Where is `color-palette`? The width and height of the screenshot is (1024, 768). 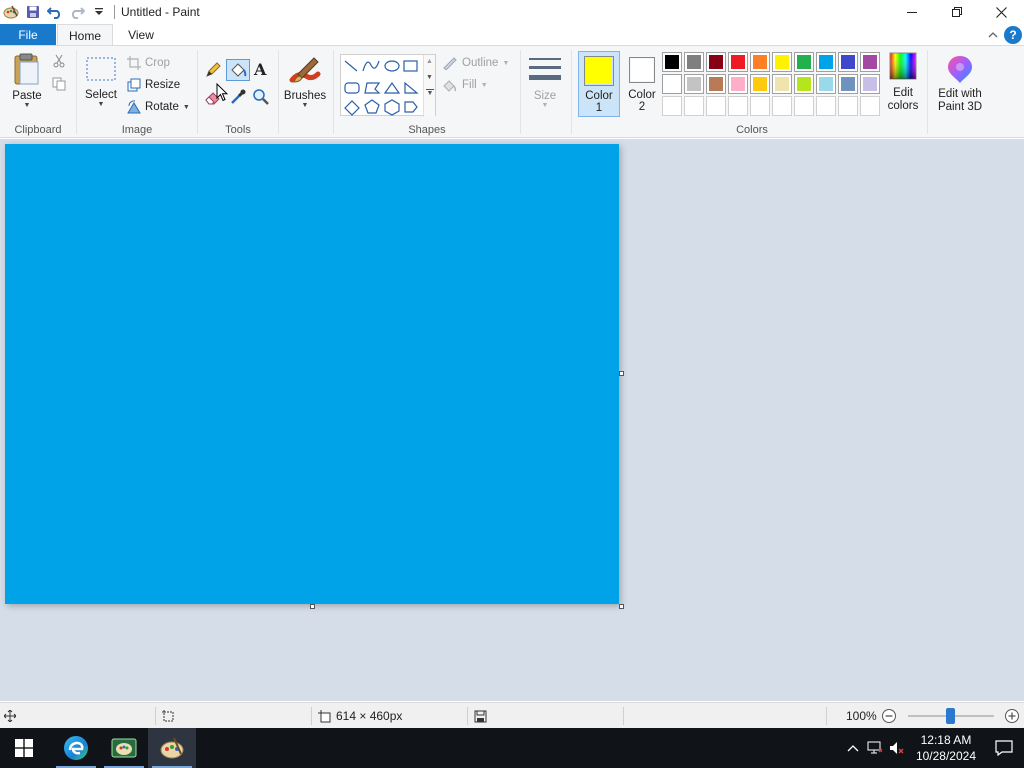
color-palette is located at coordinates (773, 85).